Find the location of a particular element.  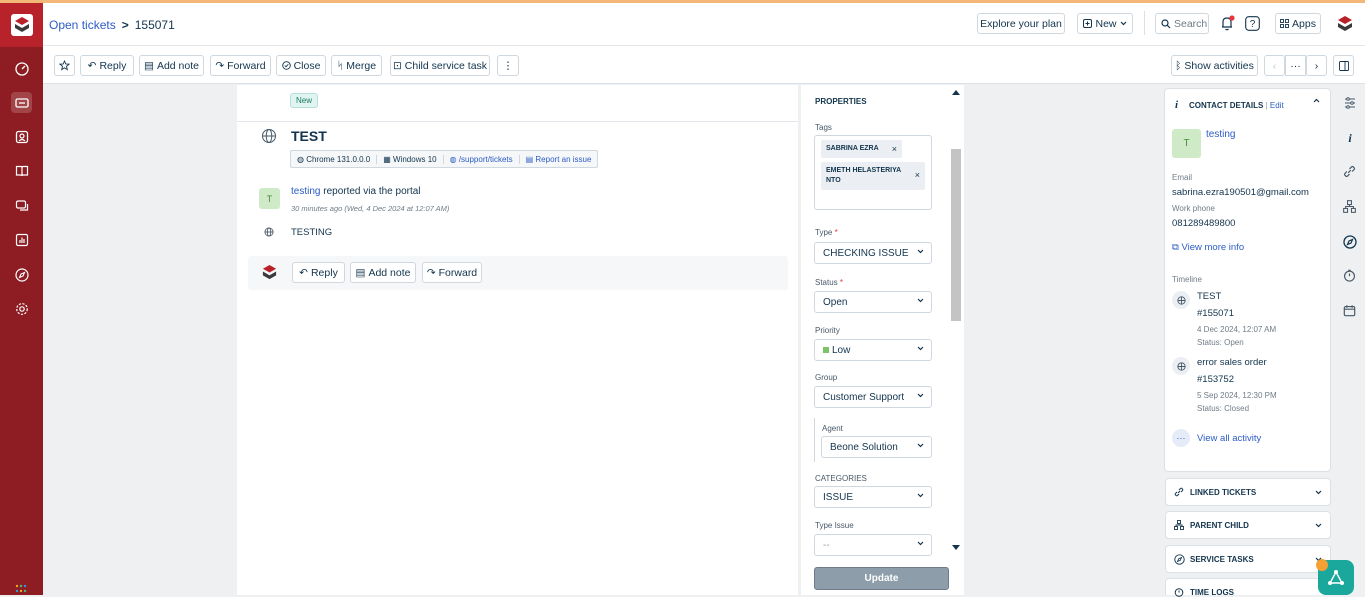

tags-field: SABRINA EZRA × EMETH HELASTERIYA NTO × is located at coordinates (873, 172).